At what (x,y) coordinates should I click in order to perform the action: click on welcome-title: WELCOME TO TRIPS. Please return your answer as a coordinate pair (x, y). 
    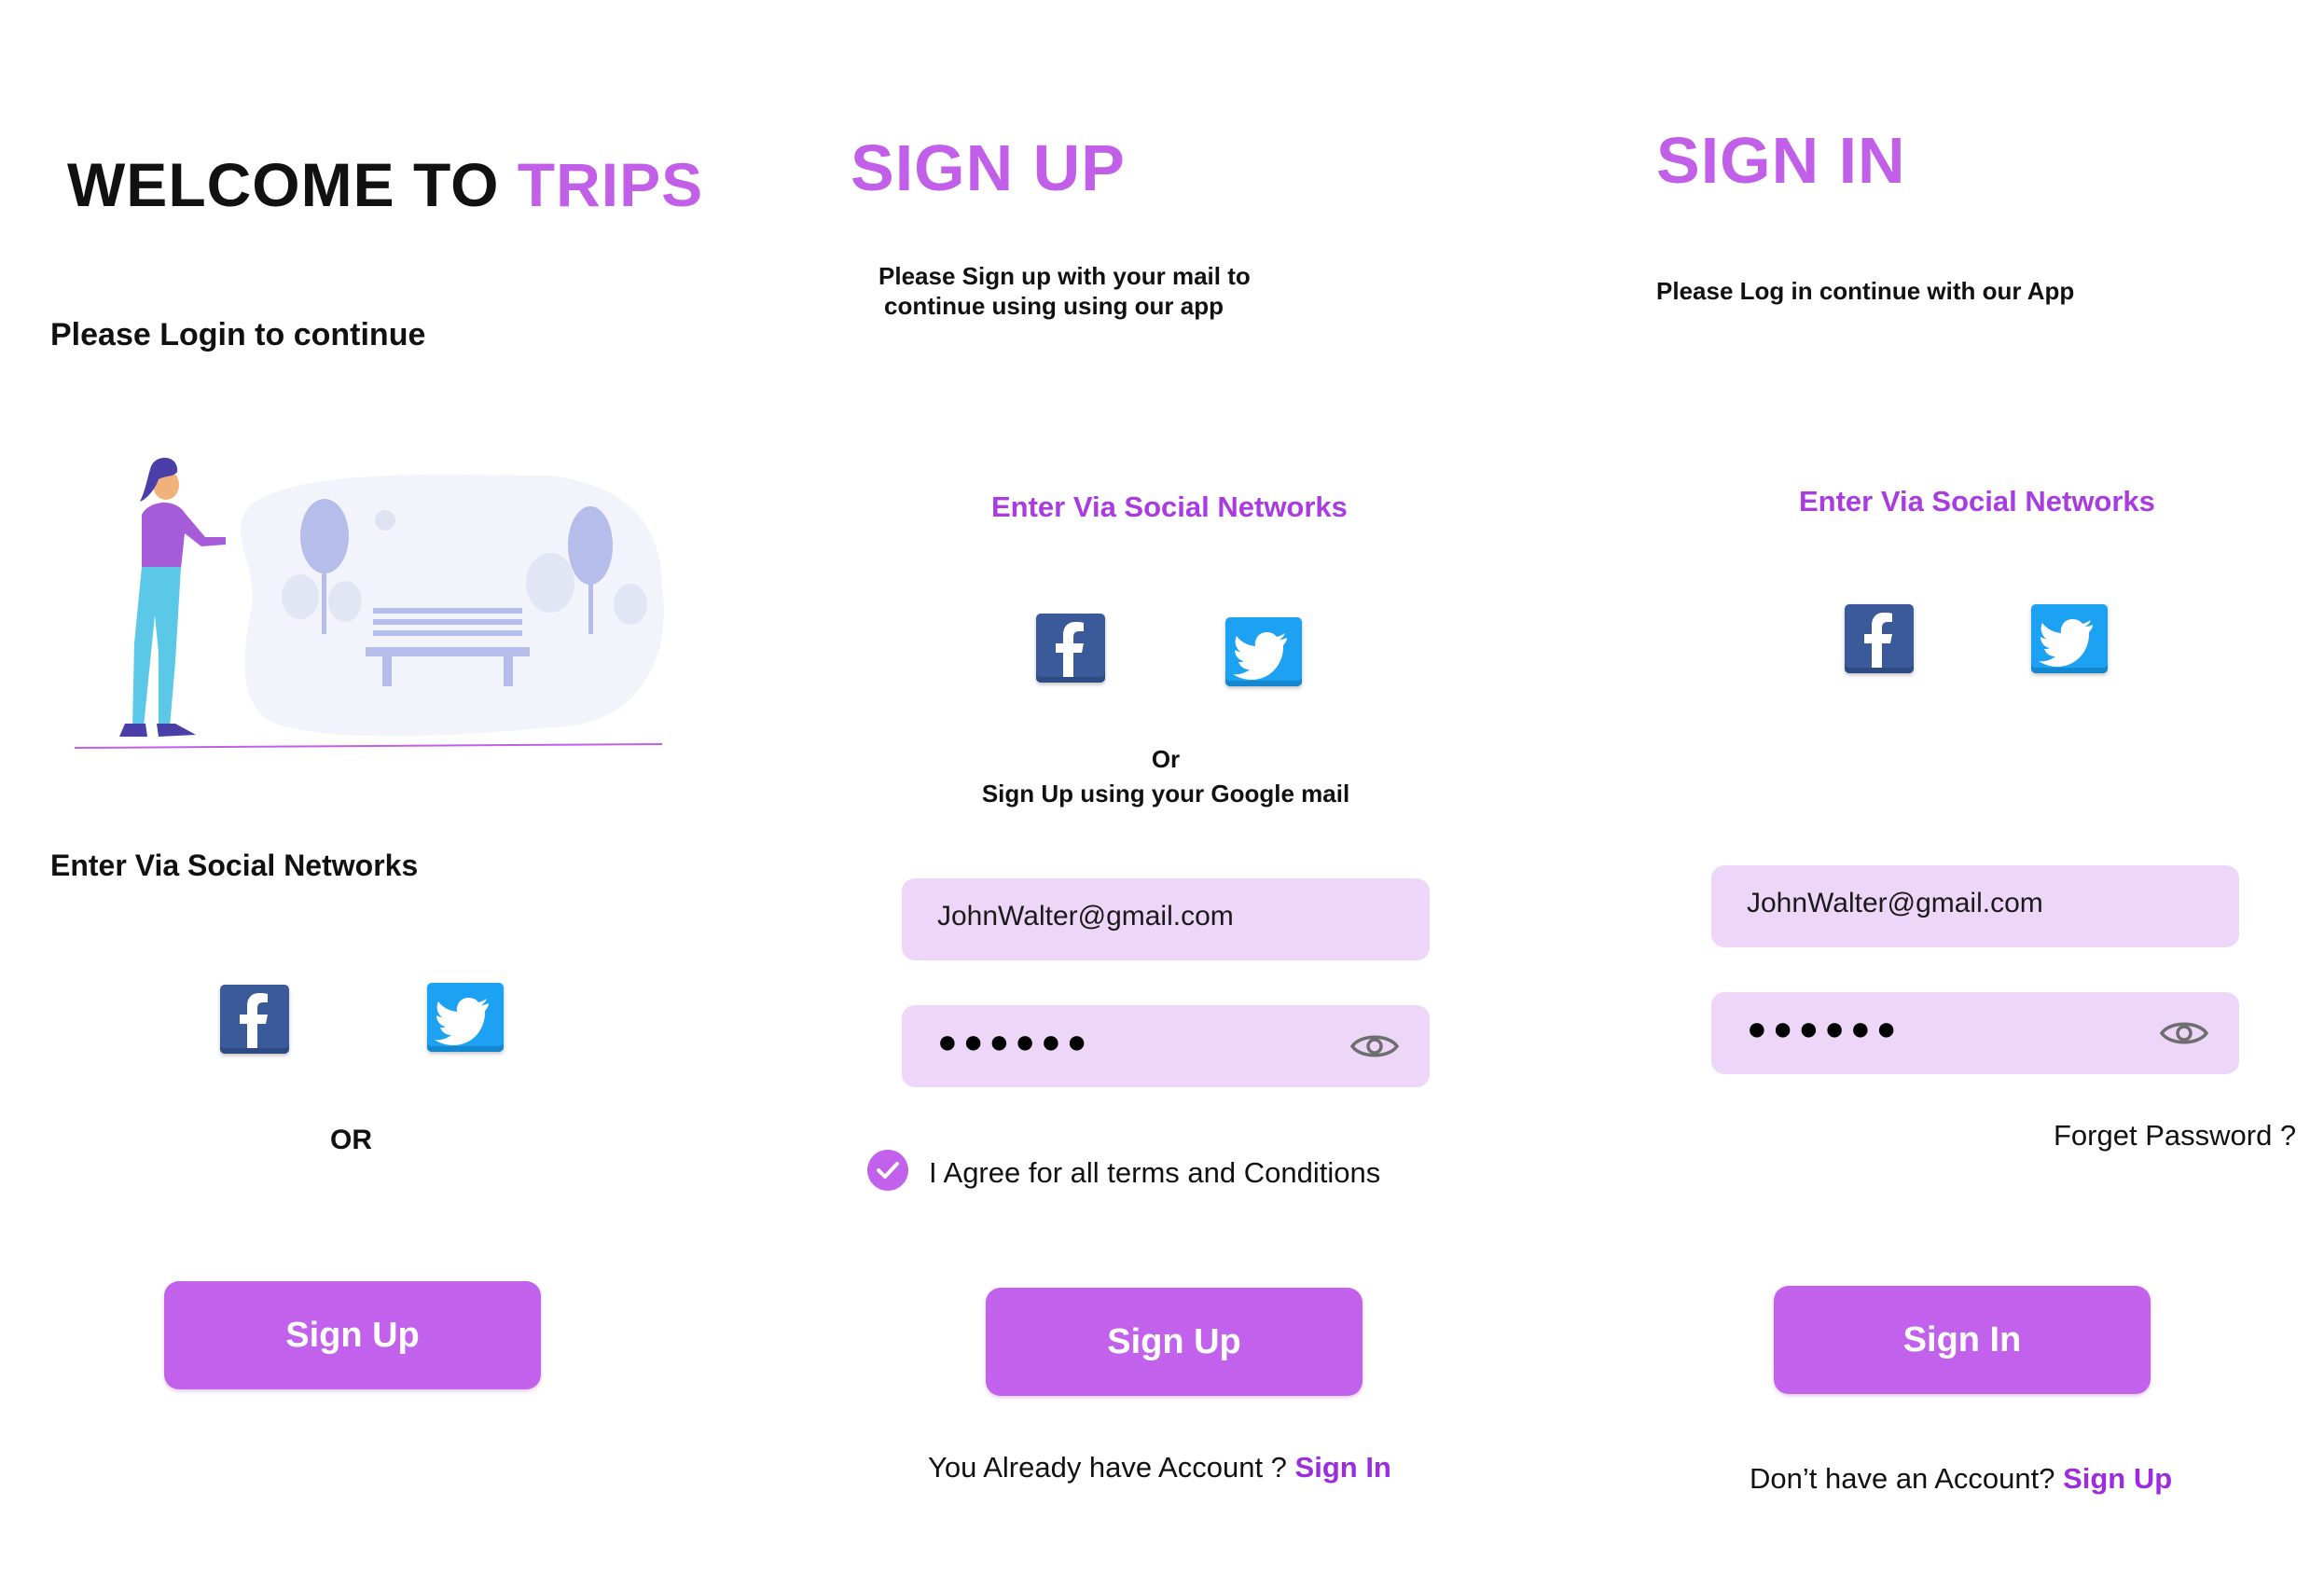
    Looking at the image, I should click on (385, 184).